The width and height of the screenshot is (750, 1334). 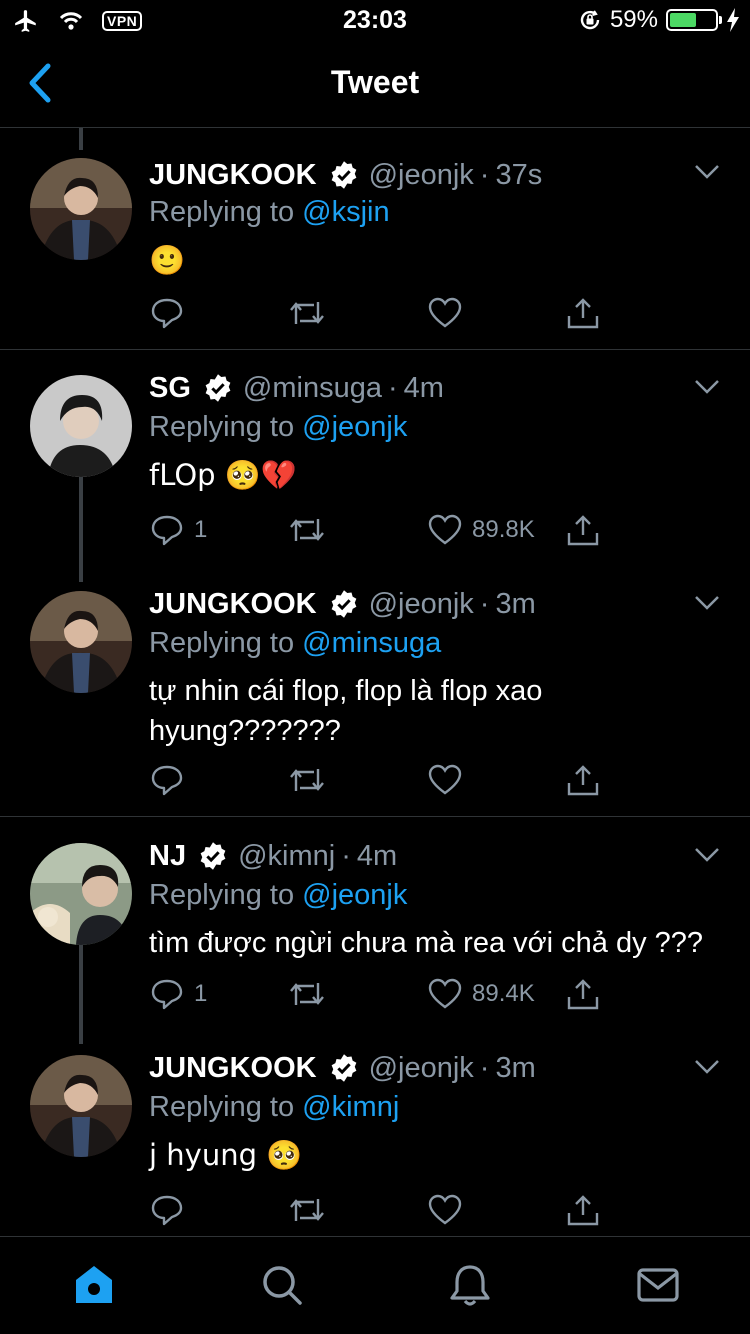 What do you see at coordinates (658, 1285) in the screenshot?
I see `messages-icon` at bounding box center [658, 1285].